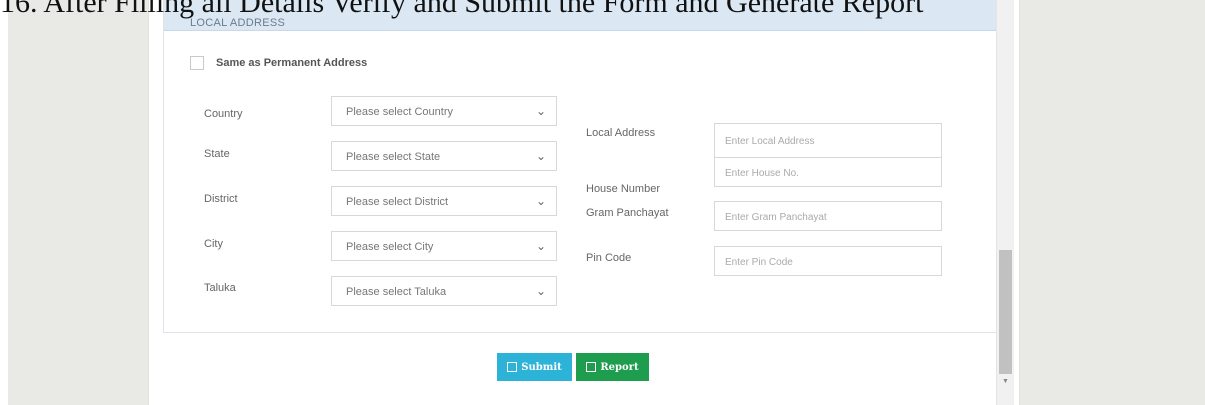 The image size is (1205, 405). I want to click on city-select: Please select City ⌄, so click(444, 246).